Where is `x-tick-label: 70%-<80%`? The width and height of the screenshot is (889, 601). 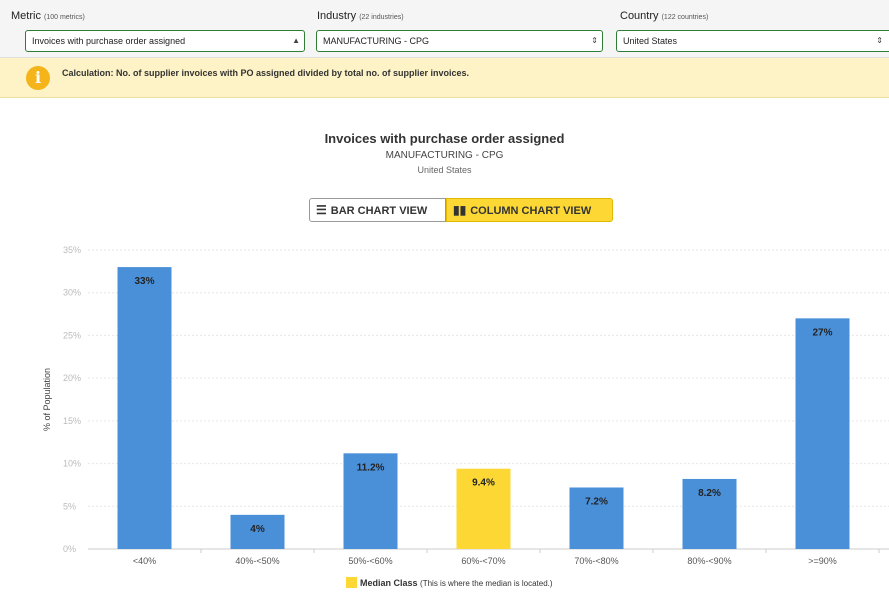 x-tick-label: 70%-<80% is located at coordinates (596, 561).